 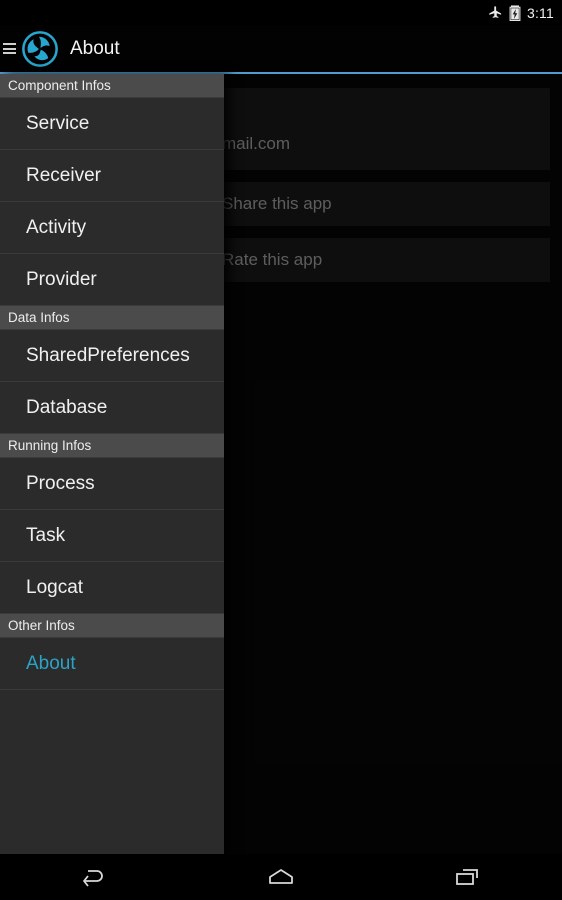 What do you see at coordinates (112, 446) in the screenshot?
I see `drawer-section-header: Running Infos` at bounding box center [112, 446].